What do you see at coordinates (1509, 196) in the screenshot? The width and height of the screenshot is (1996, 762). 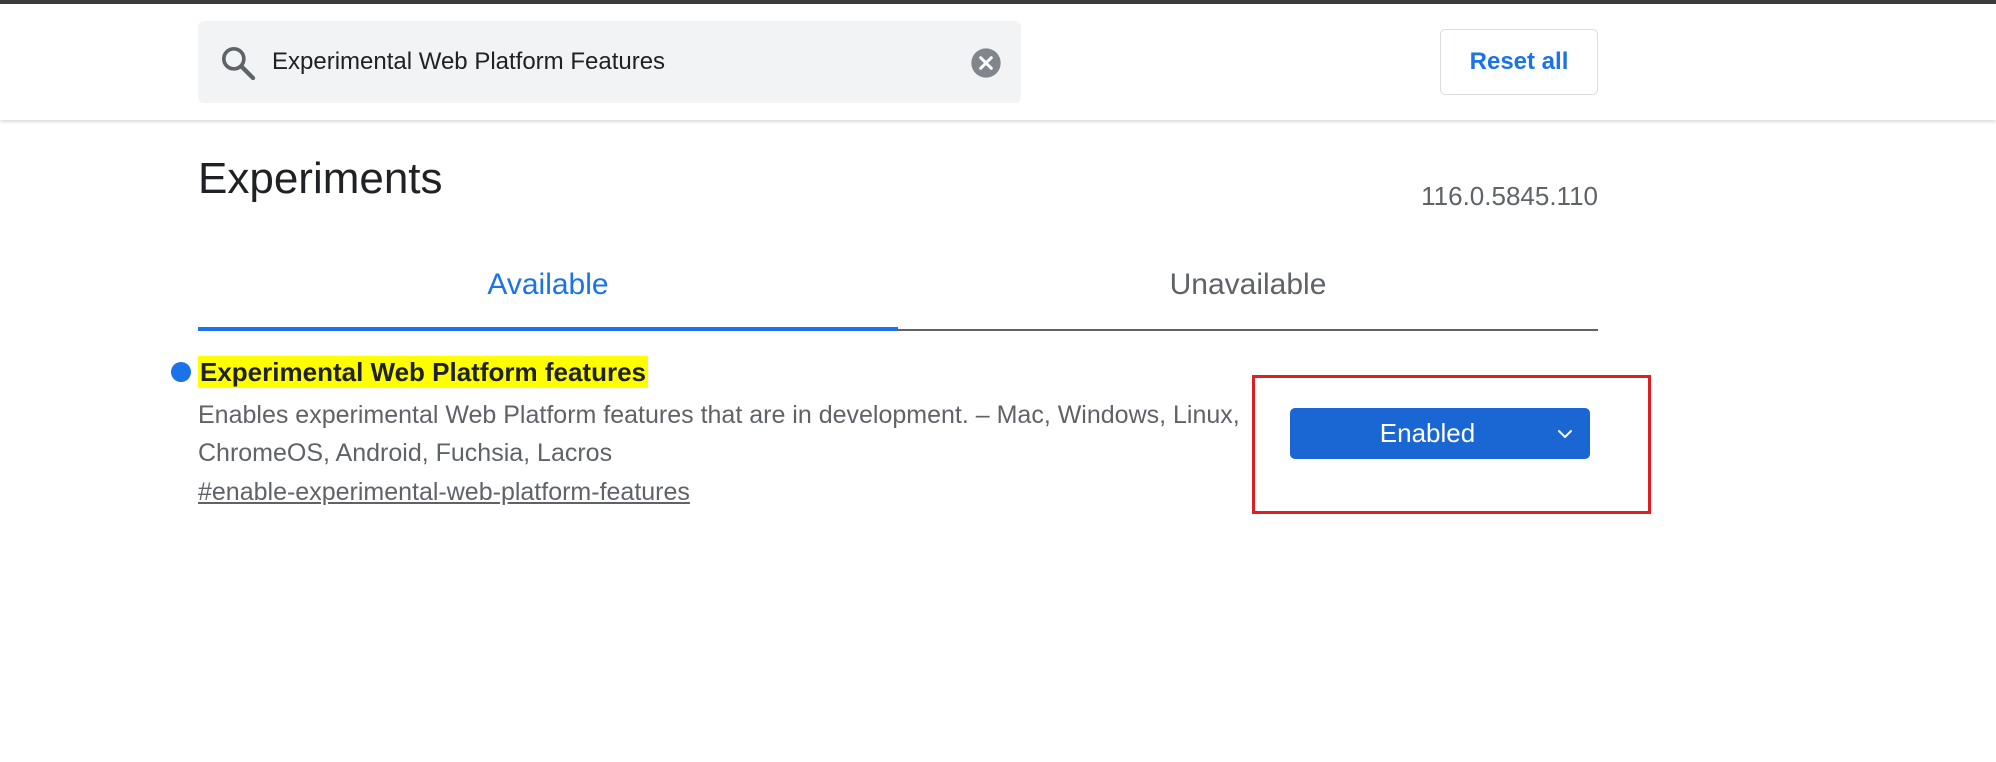 I see `version-label: 116.0.5845.110` at bounding box center [1509, 196].